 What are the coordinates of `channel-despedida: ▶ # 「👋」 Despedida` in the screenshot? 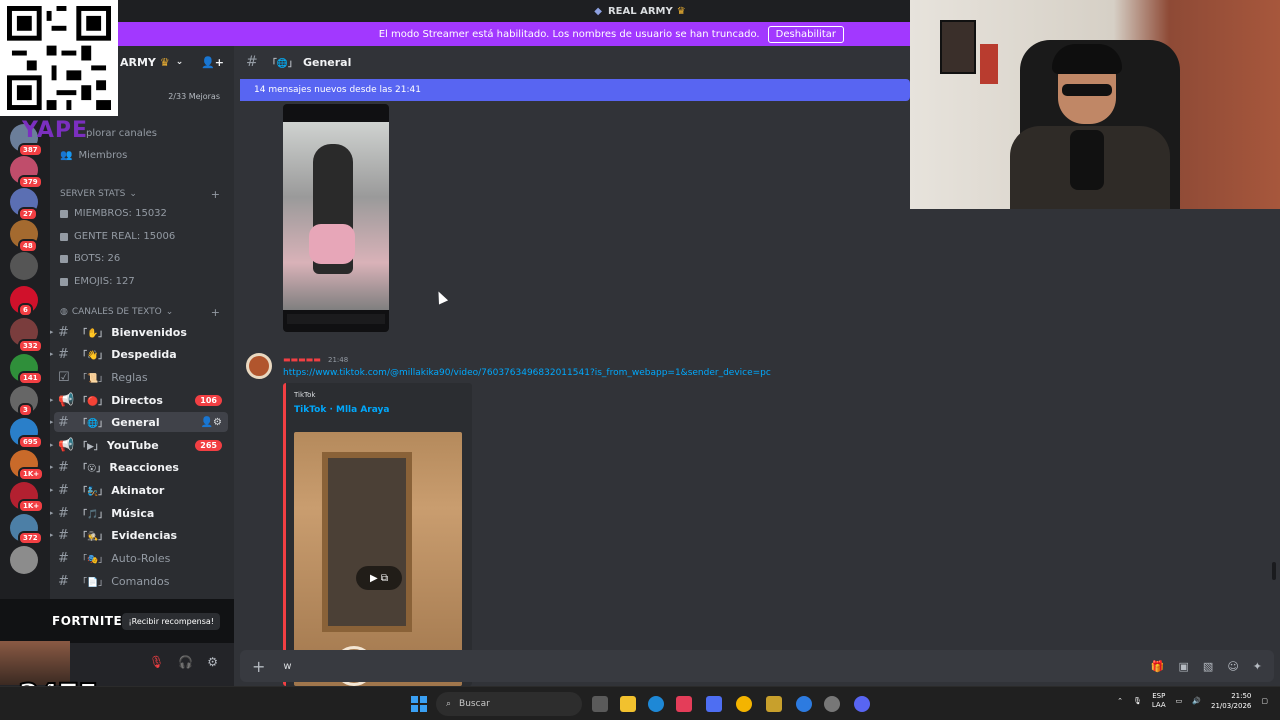 It's located at (139, 354).